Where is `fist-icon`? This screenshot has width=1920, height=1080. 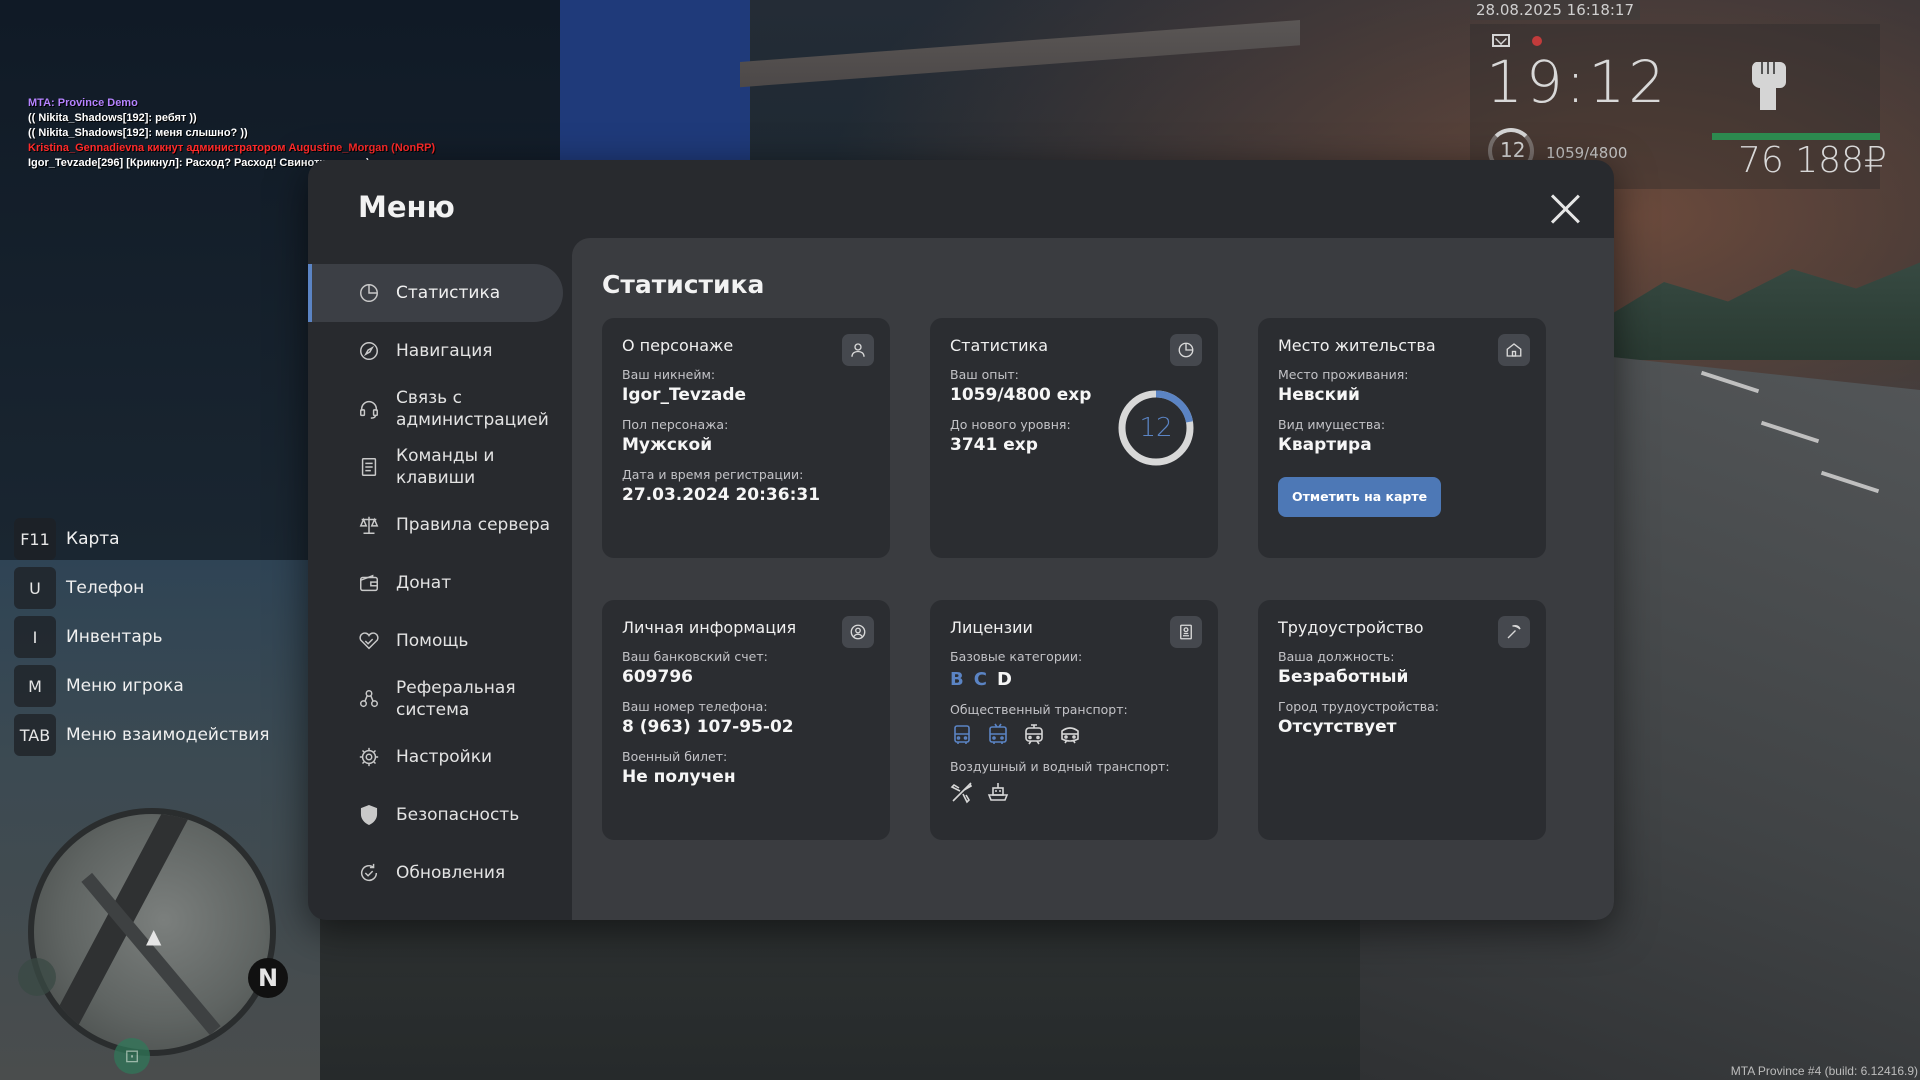 fist-icon is located at coordinates (1768, 86).